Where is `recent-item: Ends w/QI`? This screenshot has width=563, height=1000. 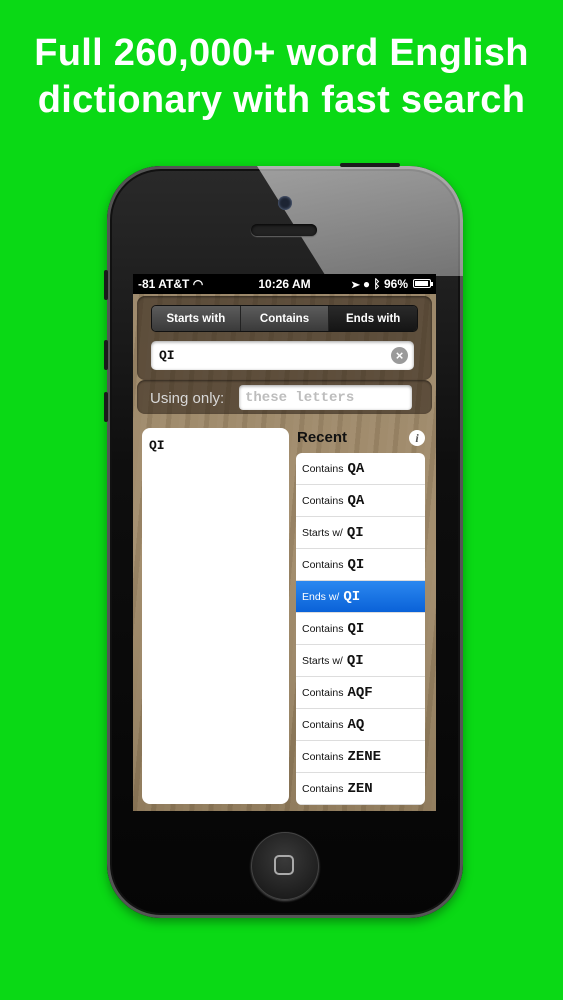 recent-item: Ends w/QI is located at coordinates (360, 597).